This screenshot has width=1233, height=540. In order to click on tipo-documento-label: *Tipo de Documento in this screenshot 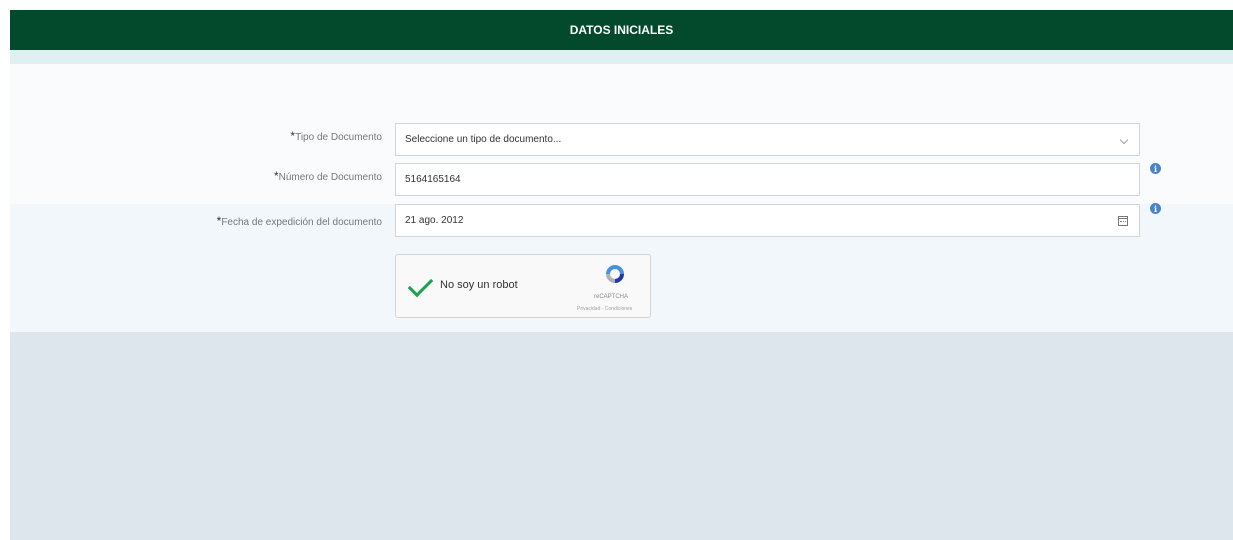, I will do `click(336, 136)`.